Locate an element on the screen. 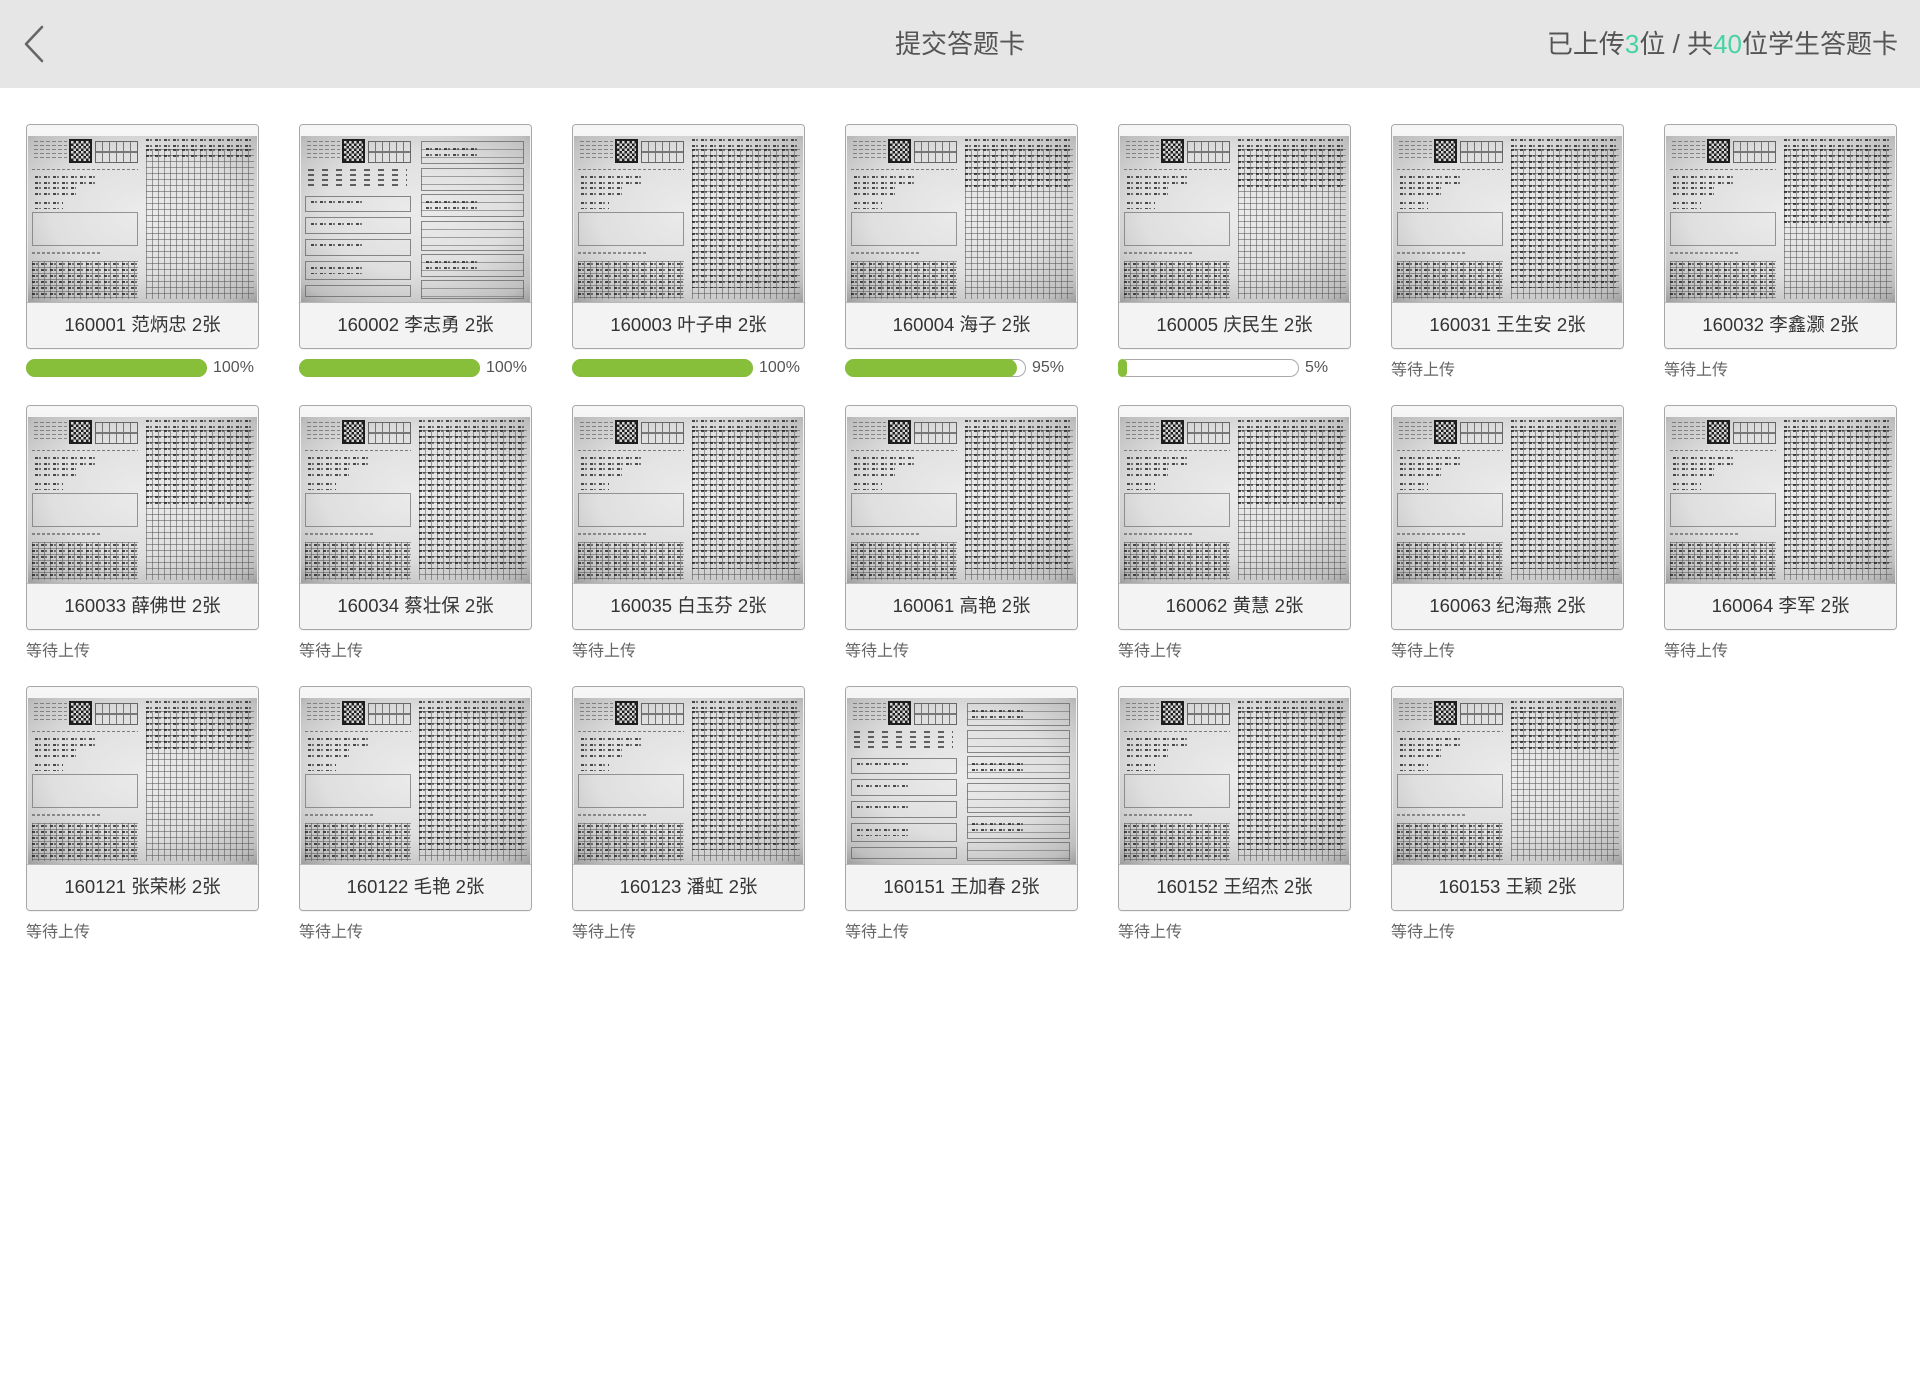 The image size is (1920, 1393). student-id: 160122 is located at coordinates (377, 886).